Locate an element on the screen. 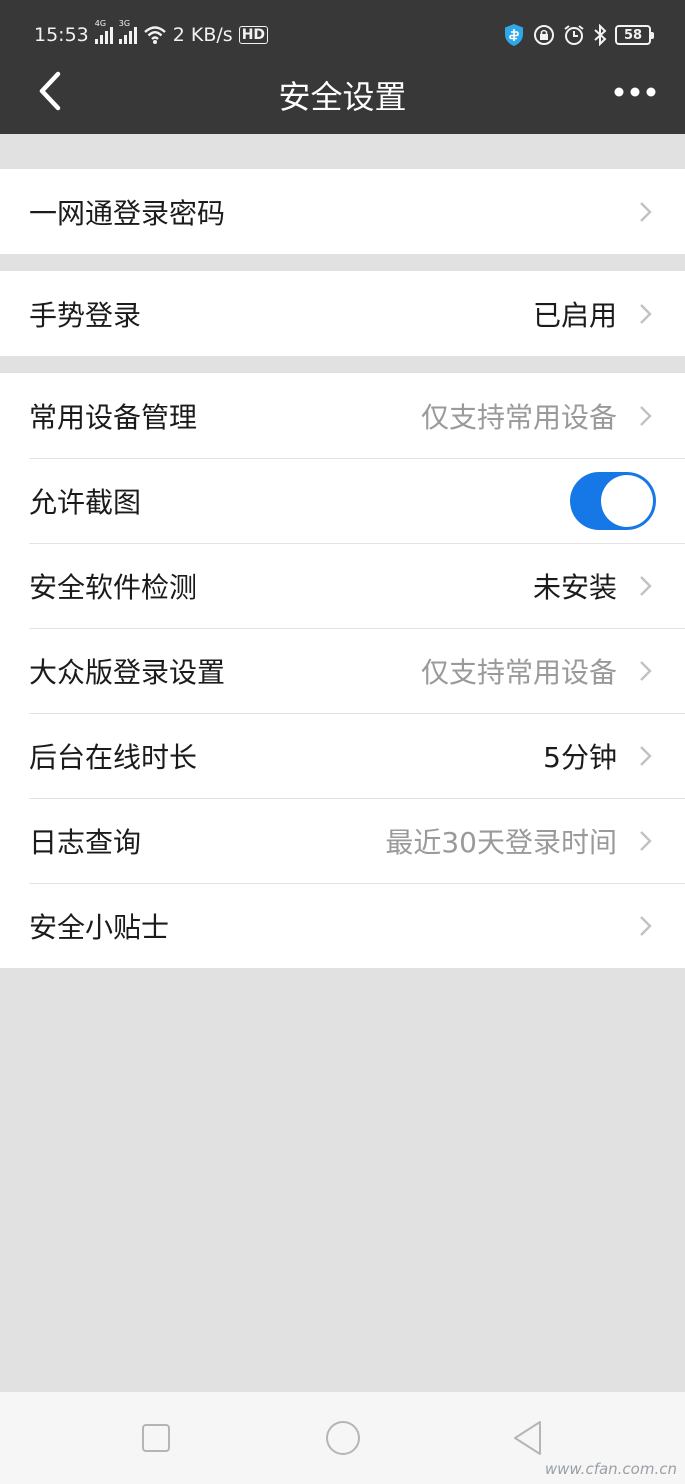  recent-apps-square-icon is located at coordinates (156, 1438).